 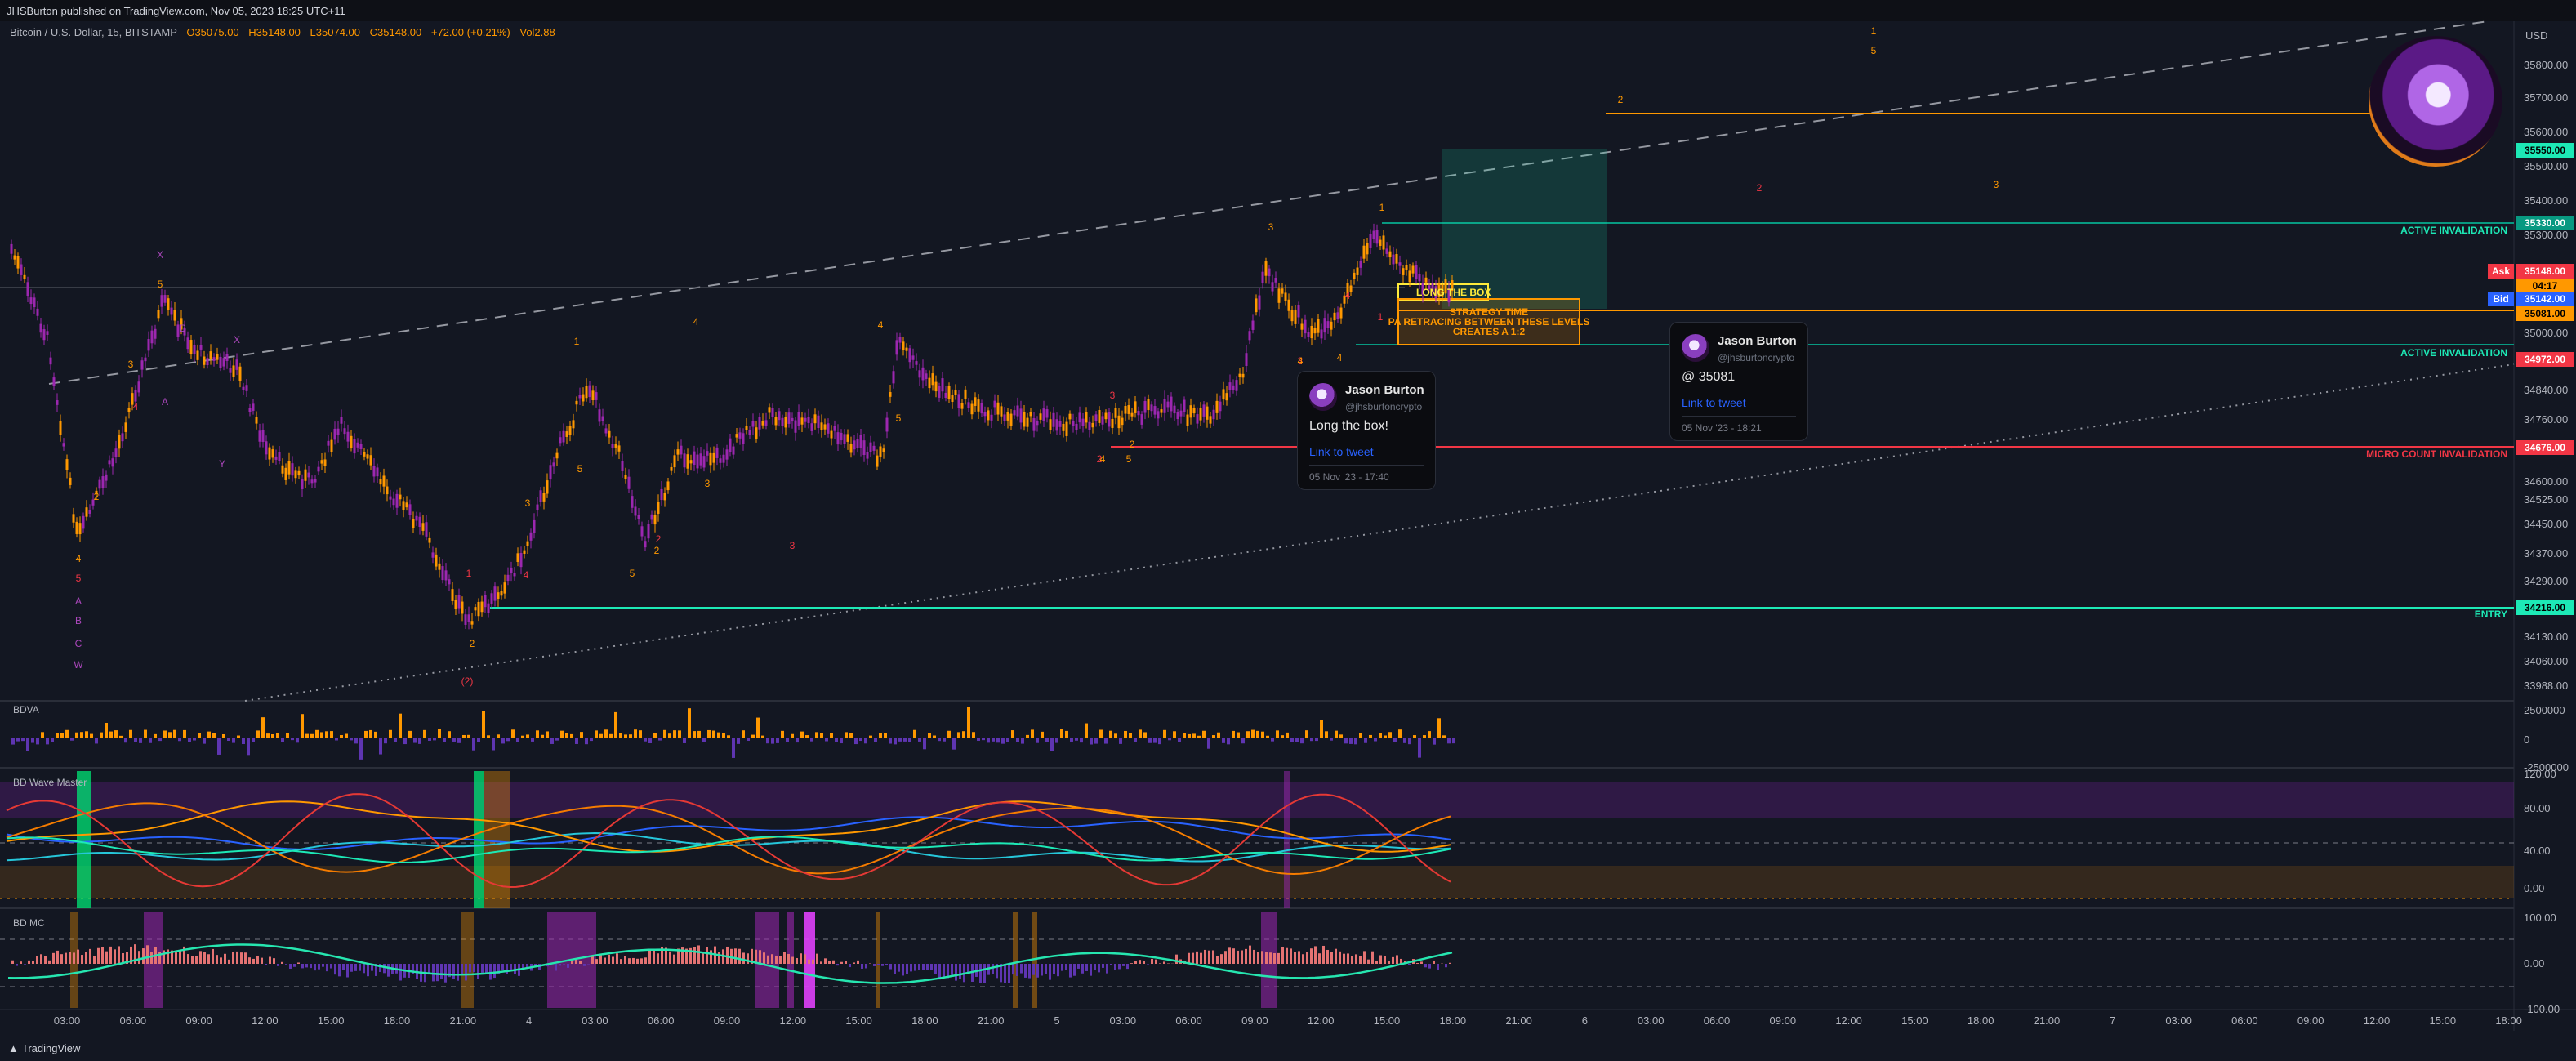 I want to click on bdva-pane-title: BDVA, so click(x=26, y=710).